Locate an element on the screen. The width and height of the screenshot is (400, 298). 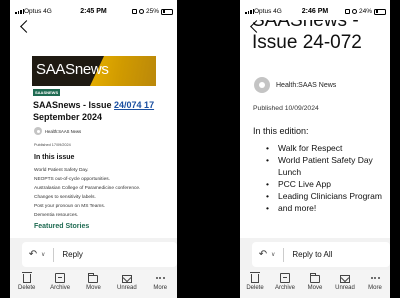
alarm-icon is located at coordinates (141, 11).